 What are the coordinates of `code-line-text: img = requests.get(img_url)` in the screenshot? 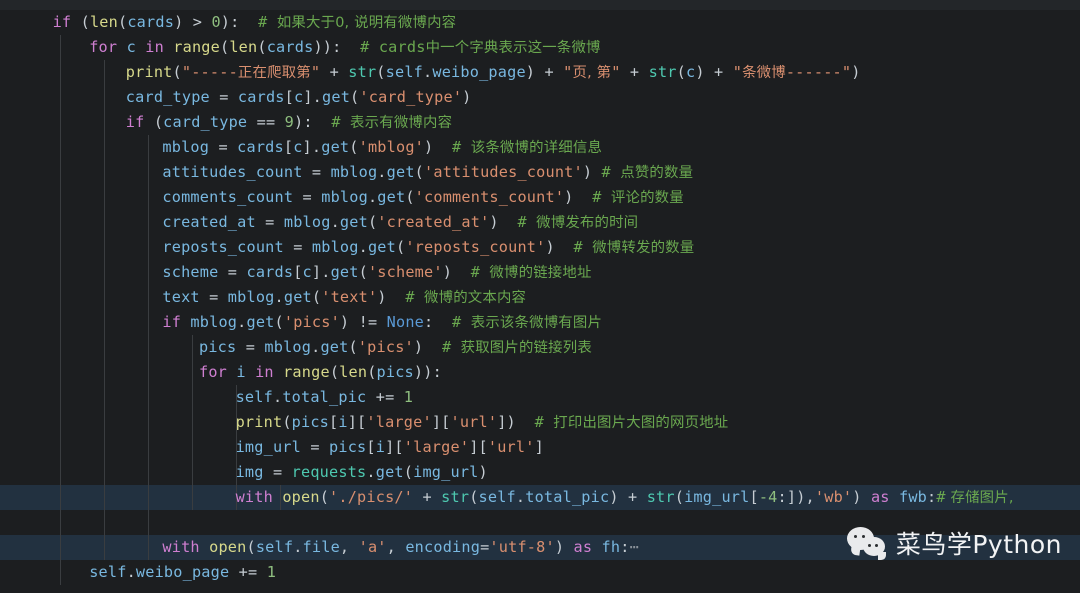 It's located at (361, 472).